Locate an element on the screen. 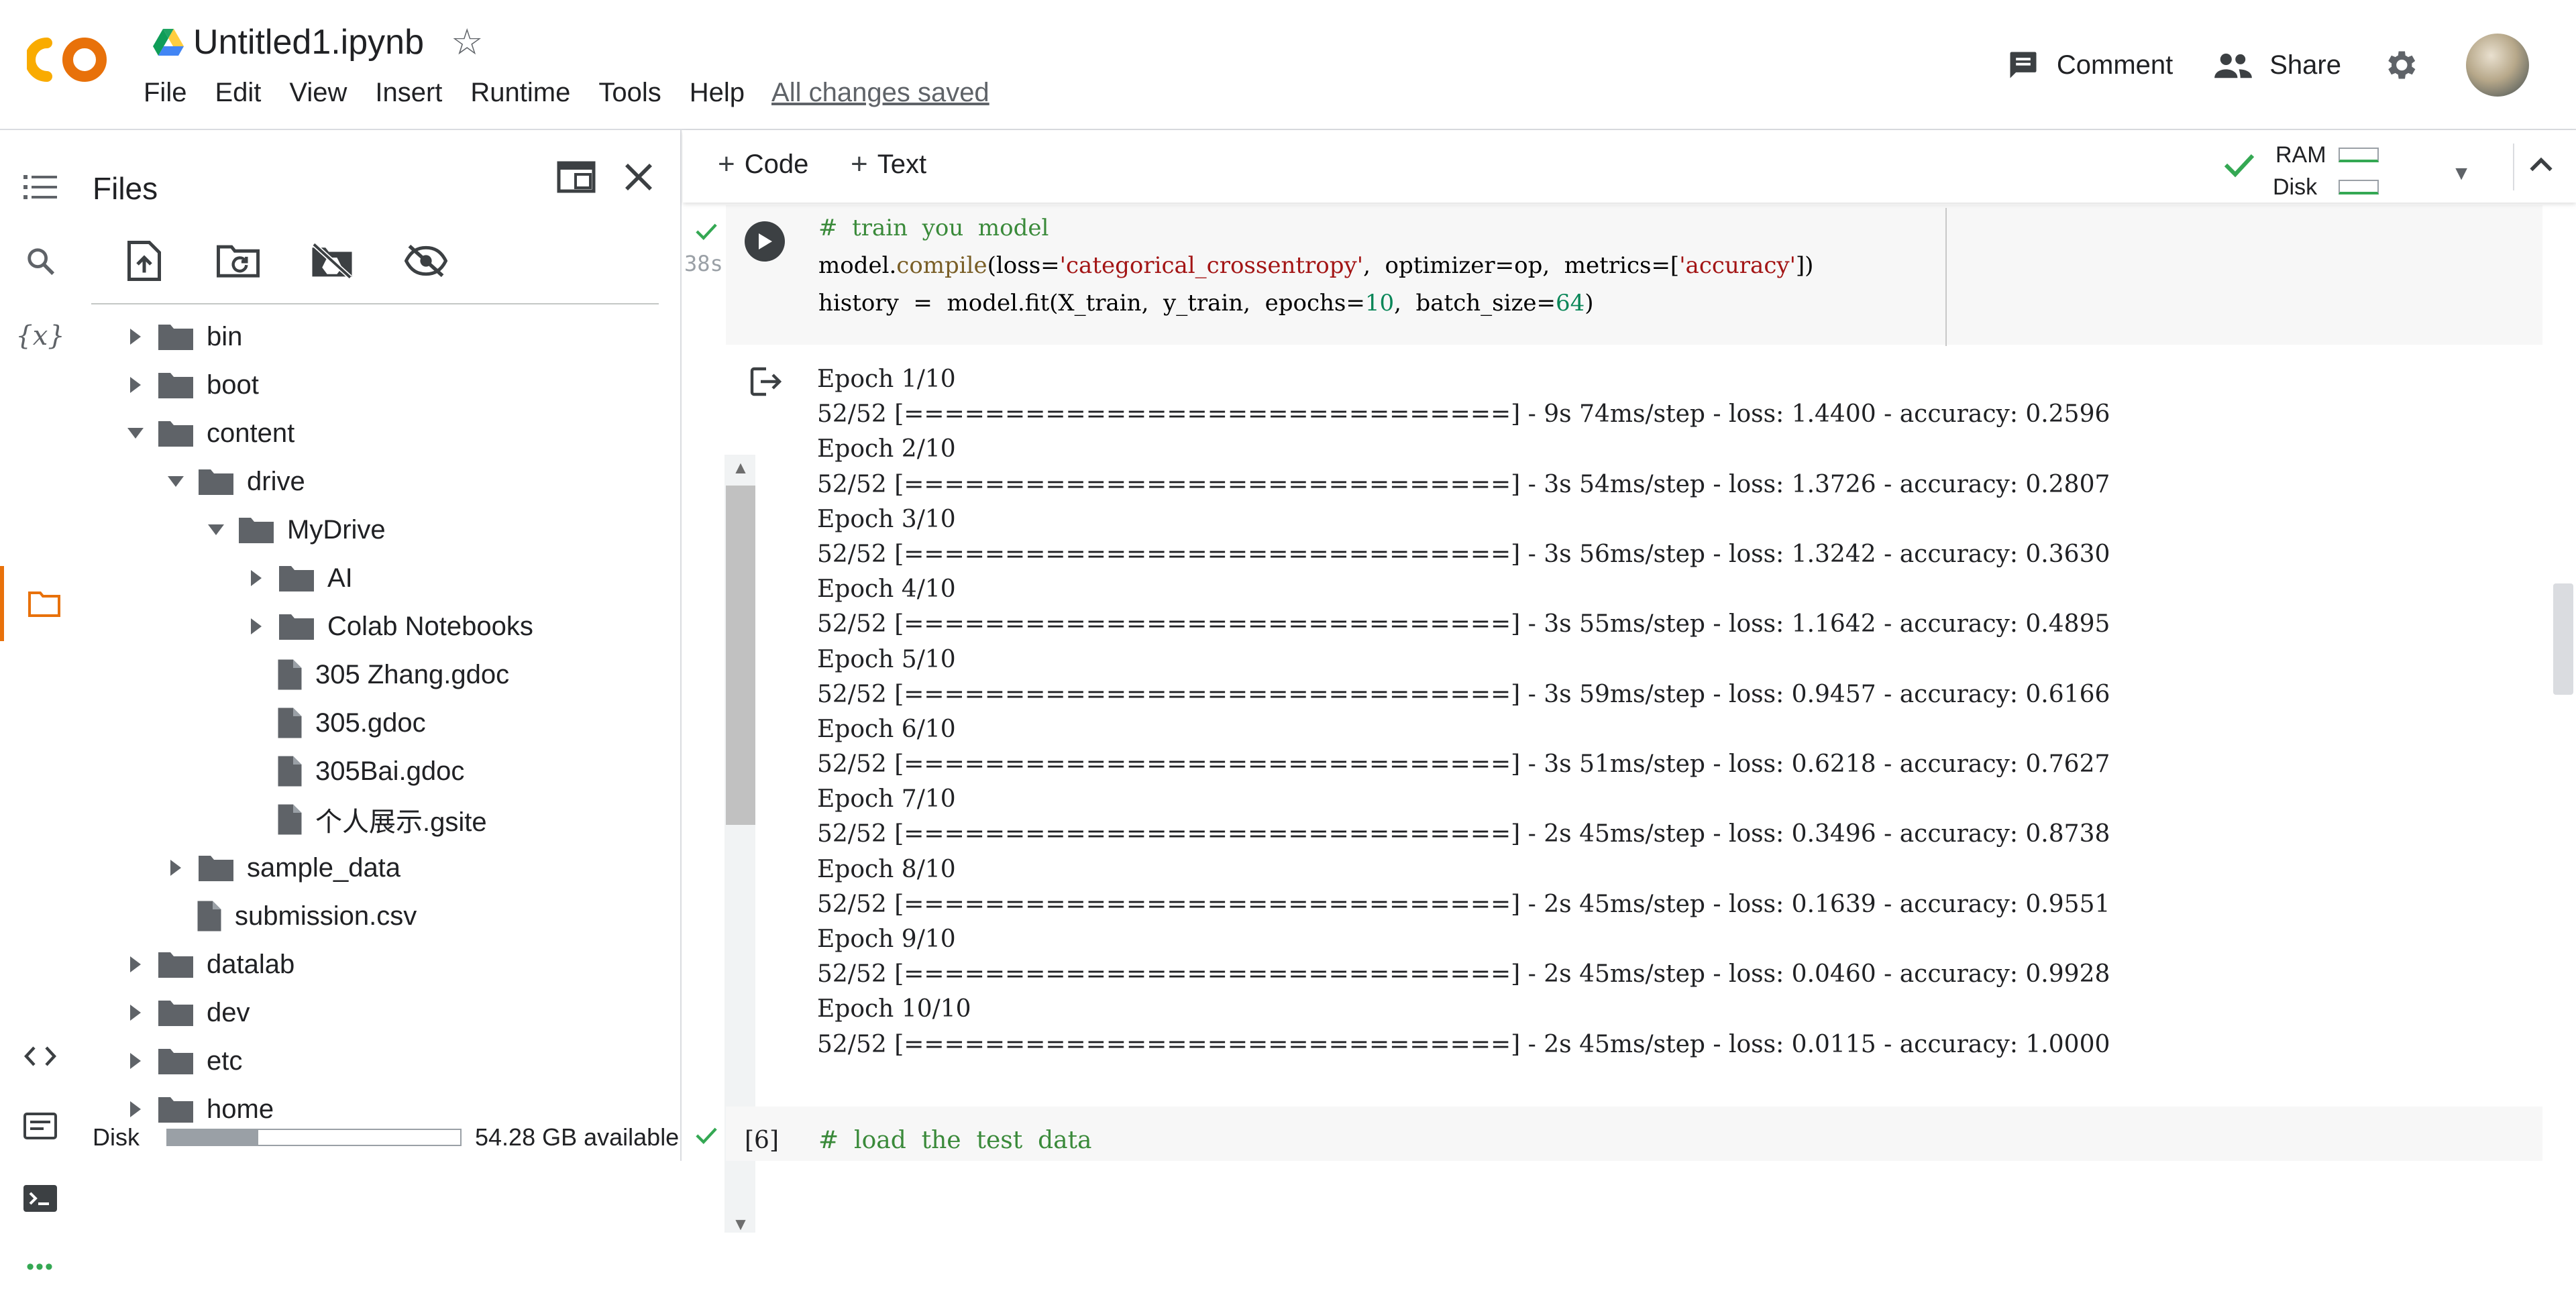 This screenshot has width=2576, height=1297. menu-view: View is located at coordinates (318, 93).